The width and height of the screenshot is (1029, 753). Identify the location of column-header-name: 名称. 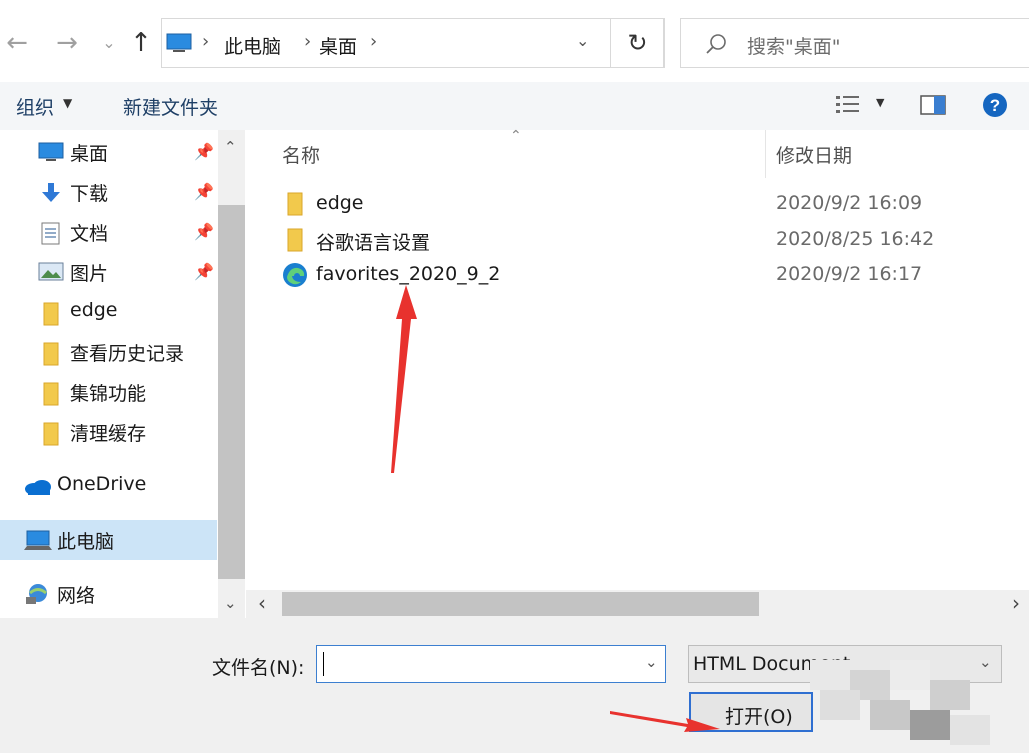
(301, 154).